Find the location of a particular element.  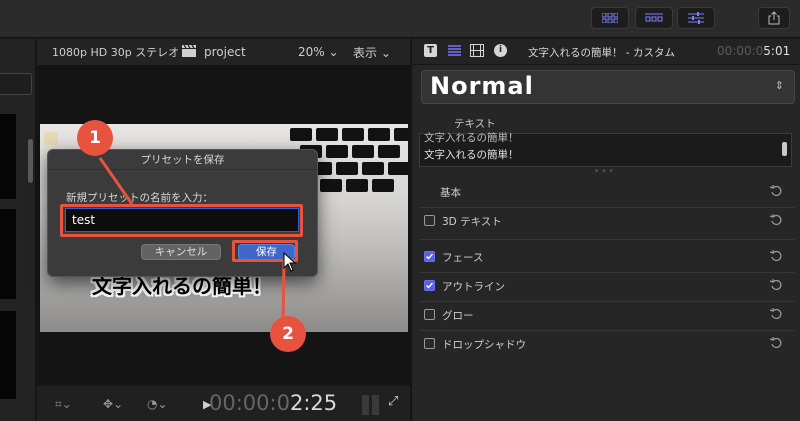

speed-menu: ◔⌄ is located at coordinates (157, 404).